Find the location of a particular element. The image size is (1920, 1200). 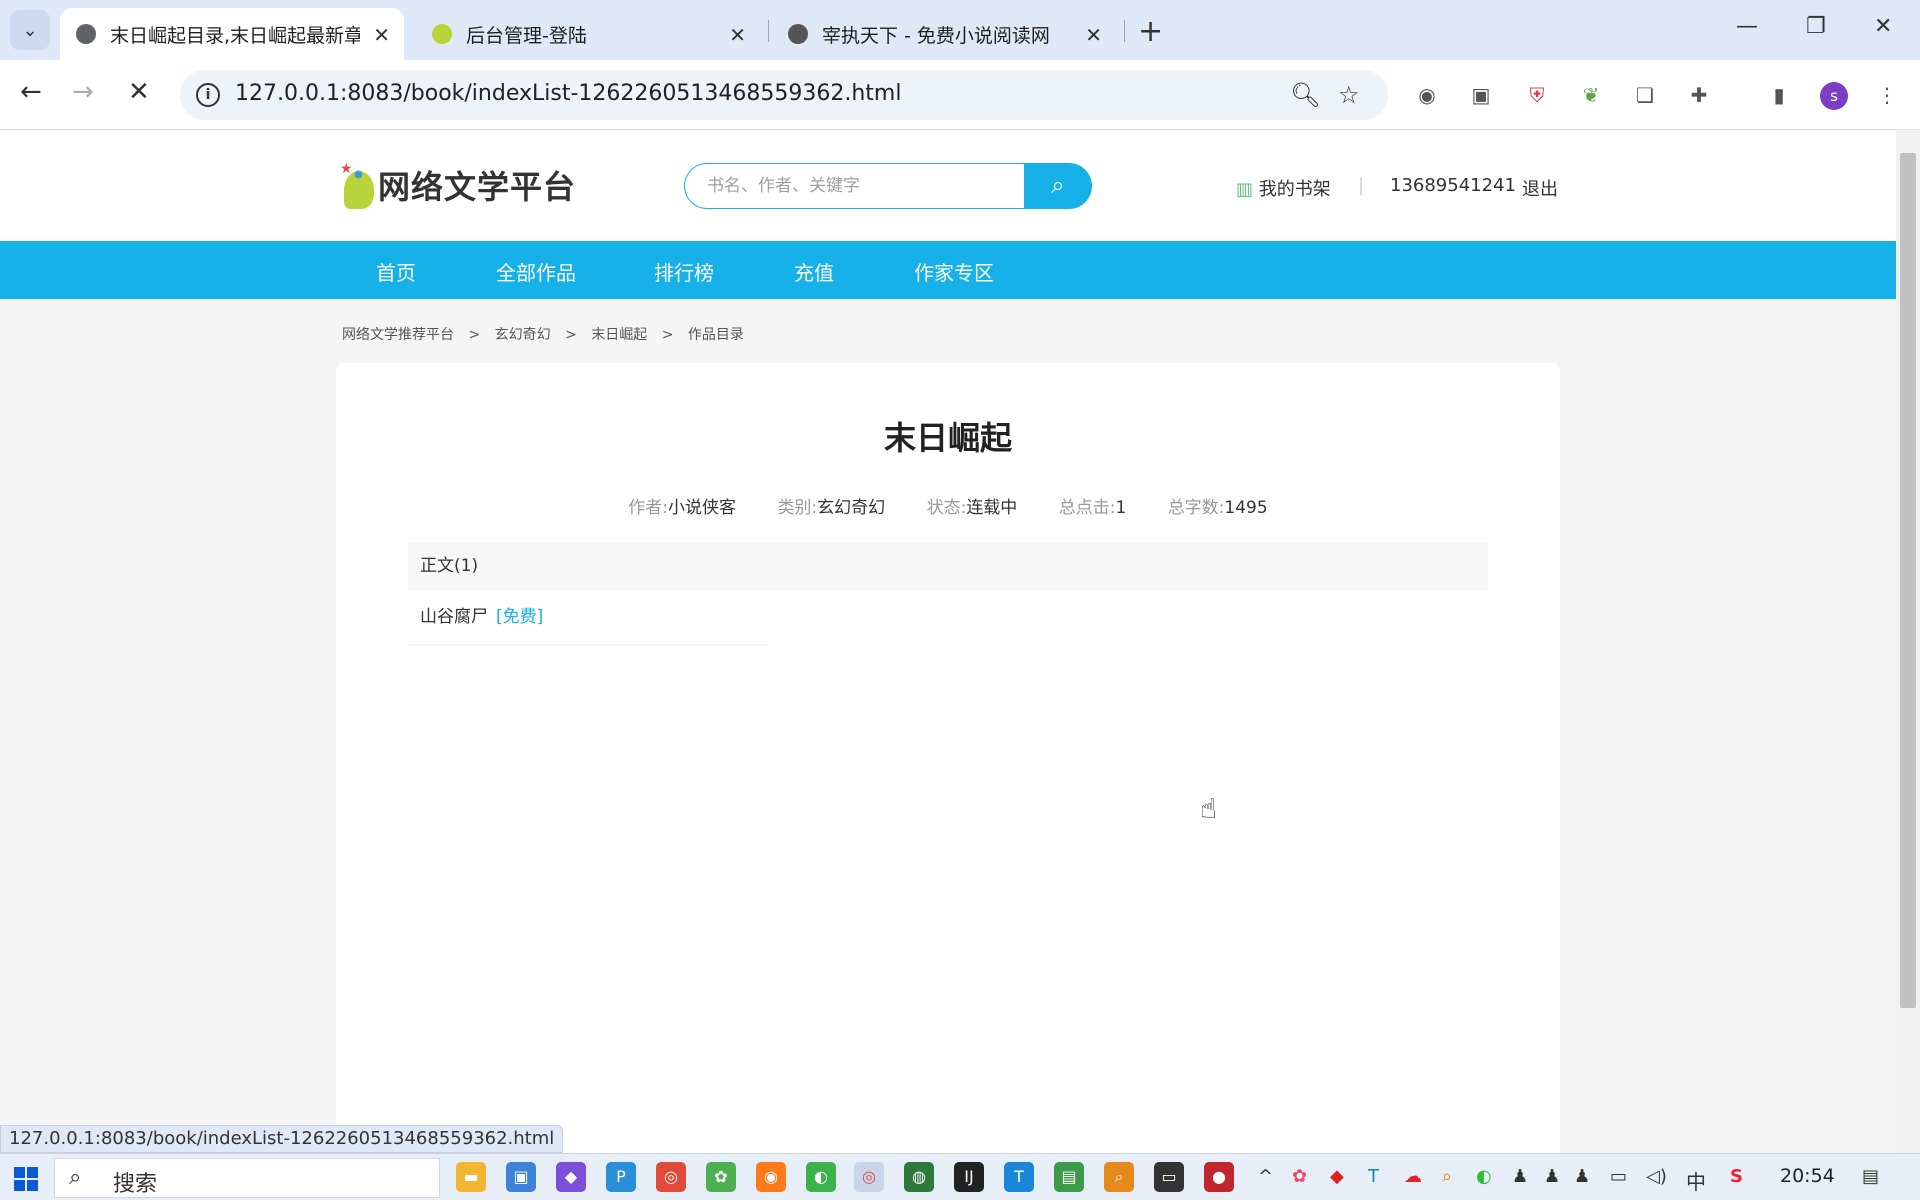

app-icon: ● is located at coordinates (1219, 1177).